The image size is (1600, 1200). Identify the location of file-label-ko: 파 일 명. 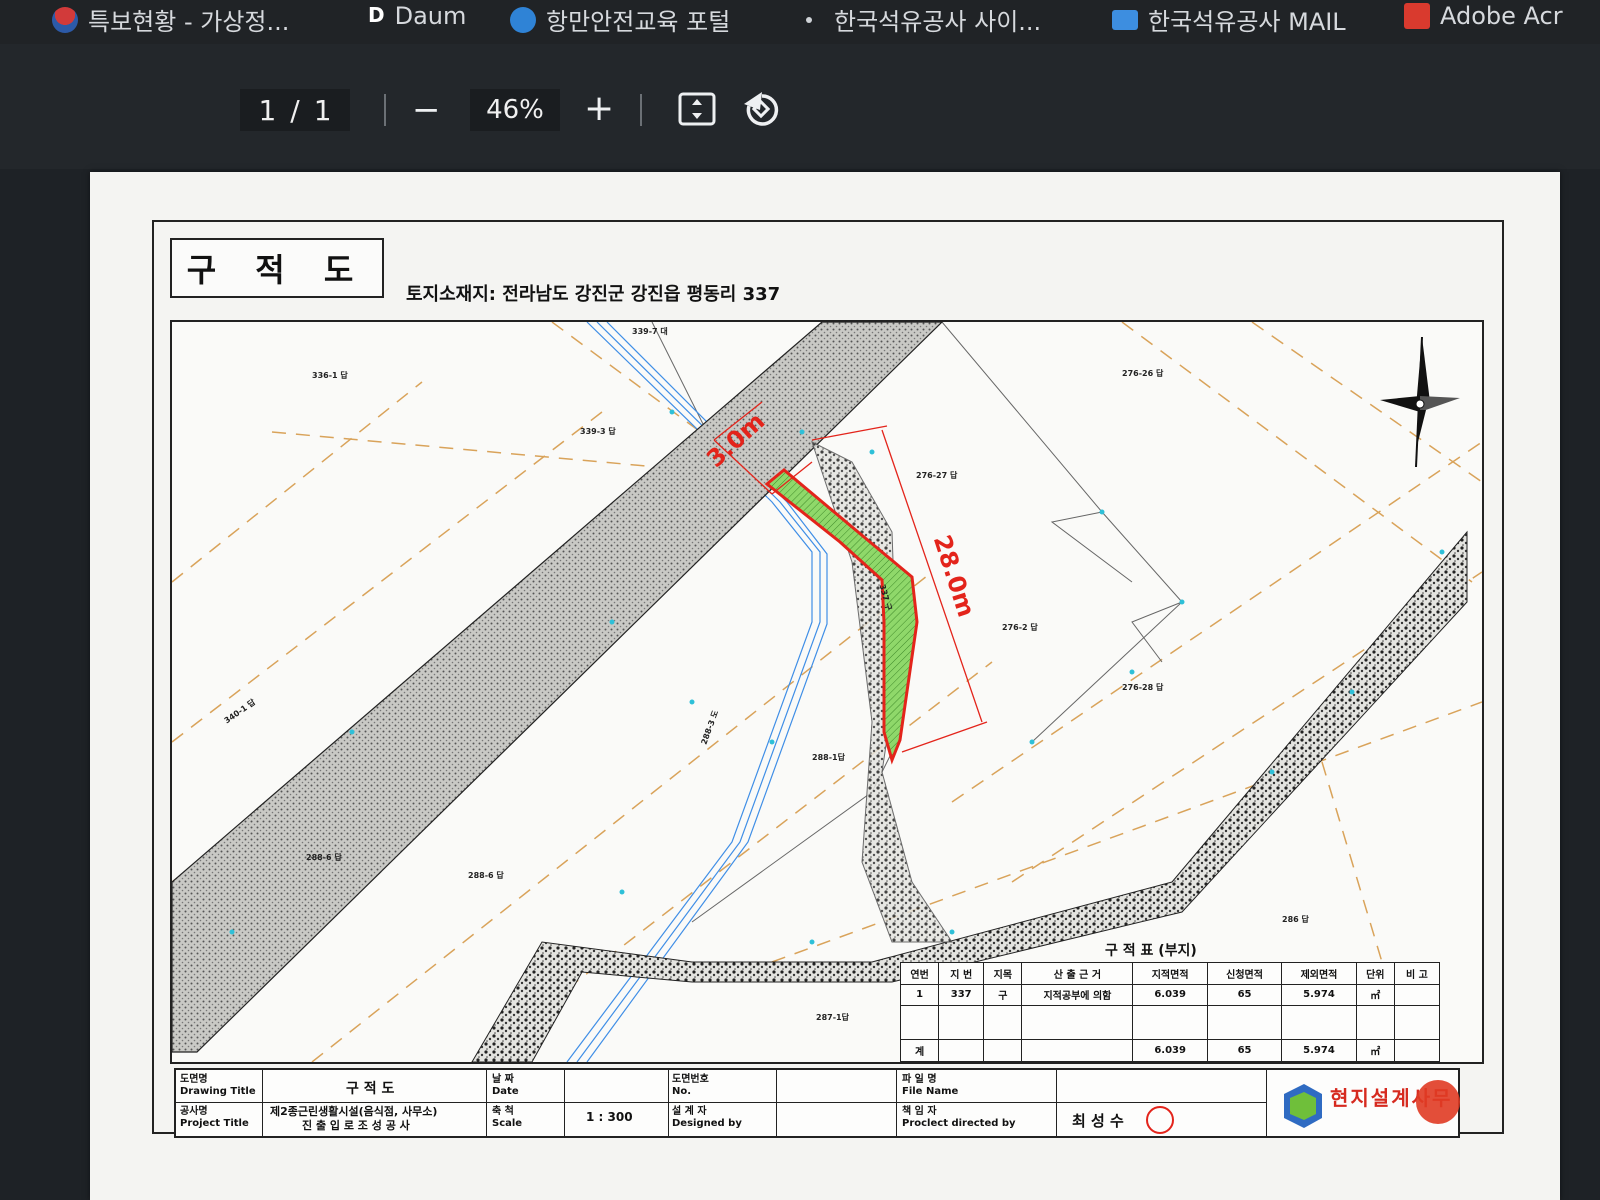
(919, 1079).